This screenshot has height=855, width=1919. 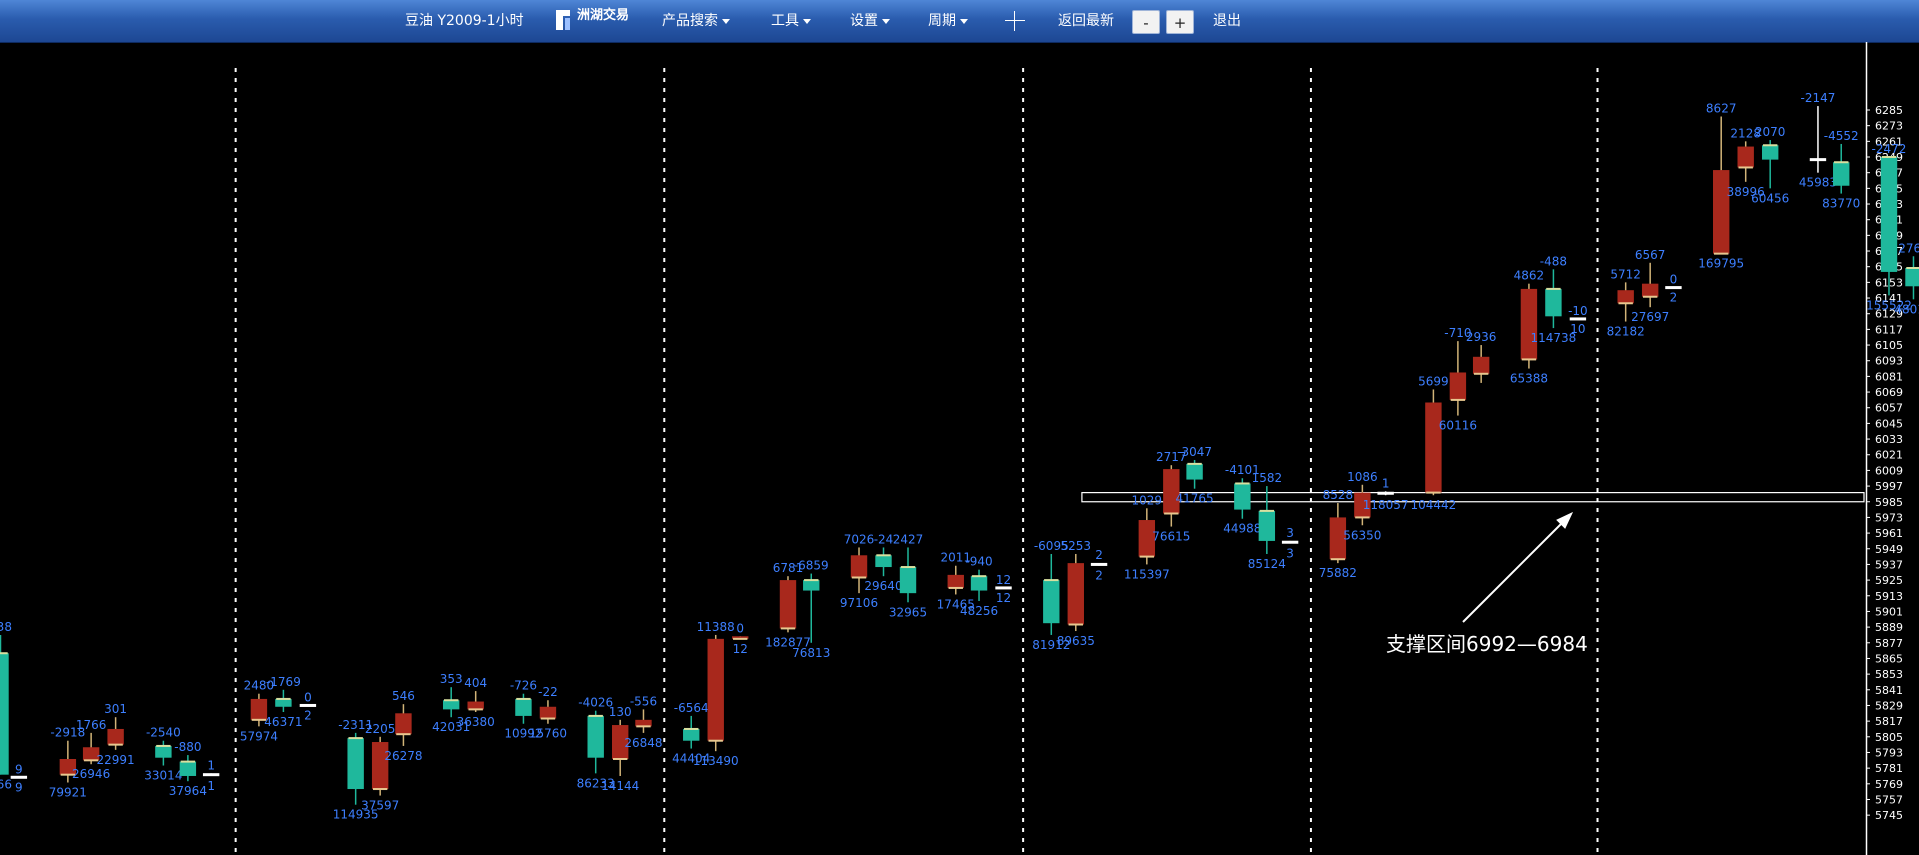 What do you see at coordinates (1626, 332) in the screenshot?
I see `candle-bottom-label: 82182` at bounding box center [1626, 332].